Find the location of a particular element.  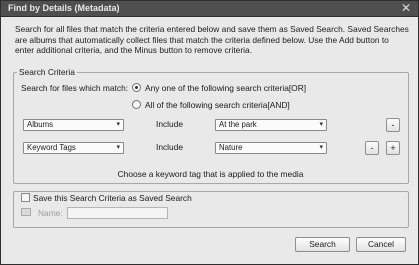

remove-criteria-button-2: - is located at coordinates (372, 148).